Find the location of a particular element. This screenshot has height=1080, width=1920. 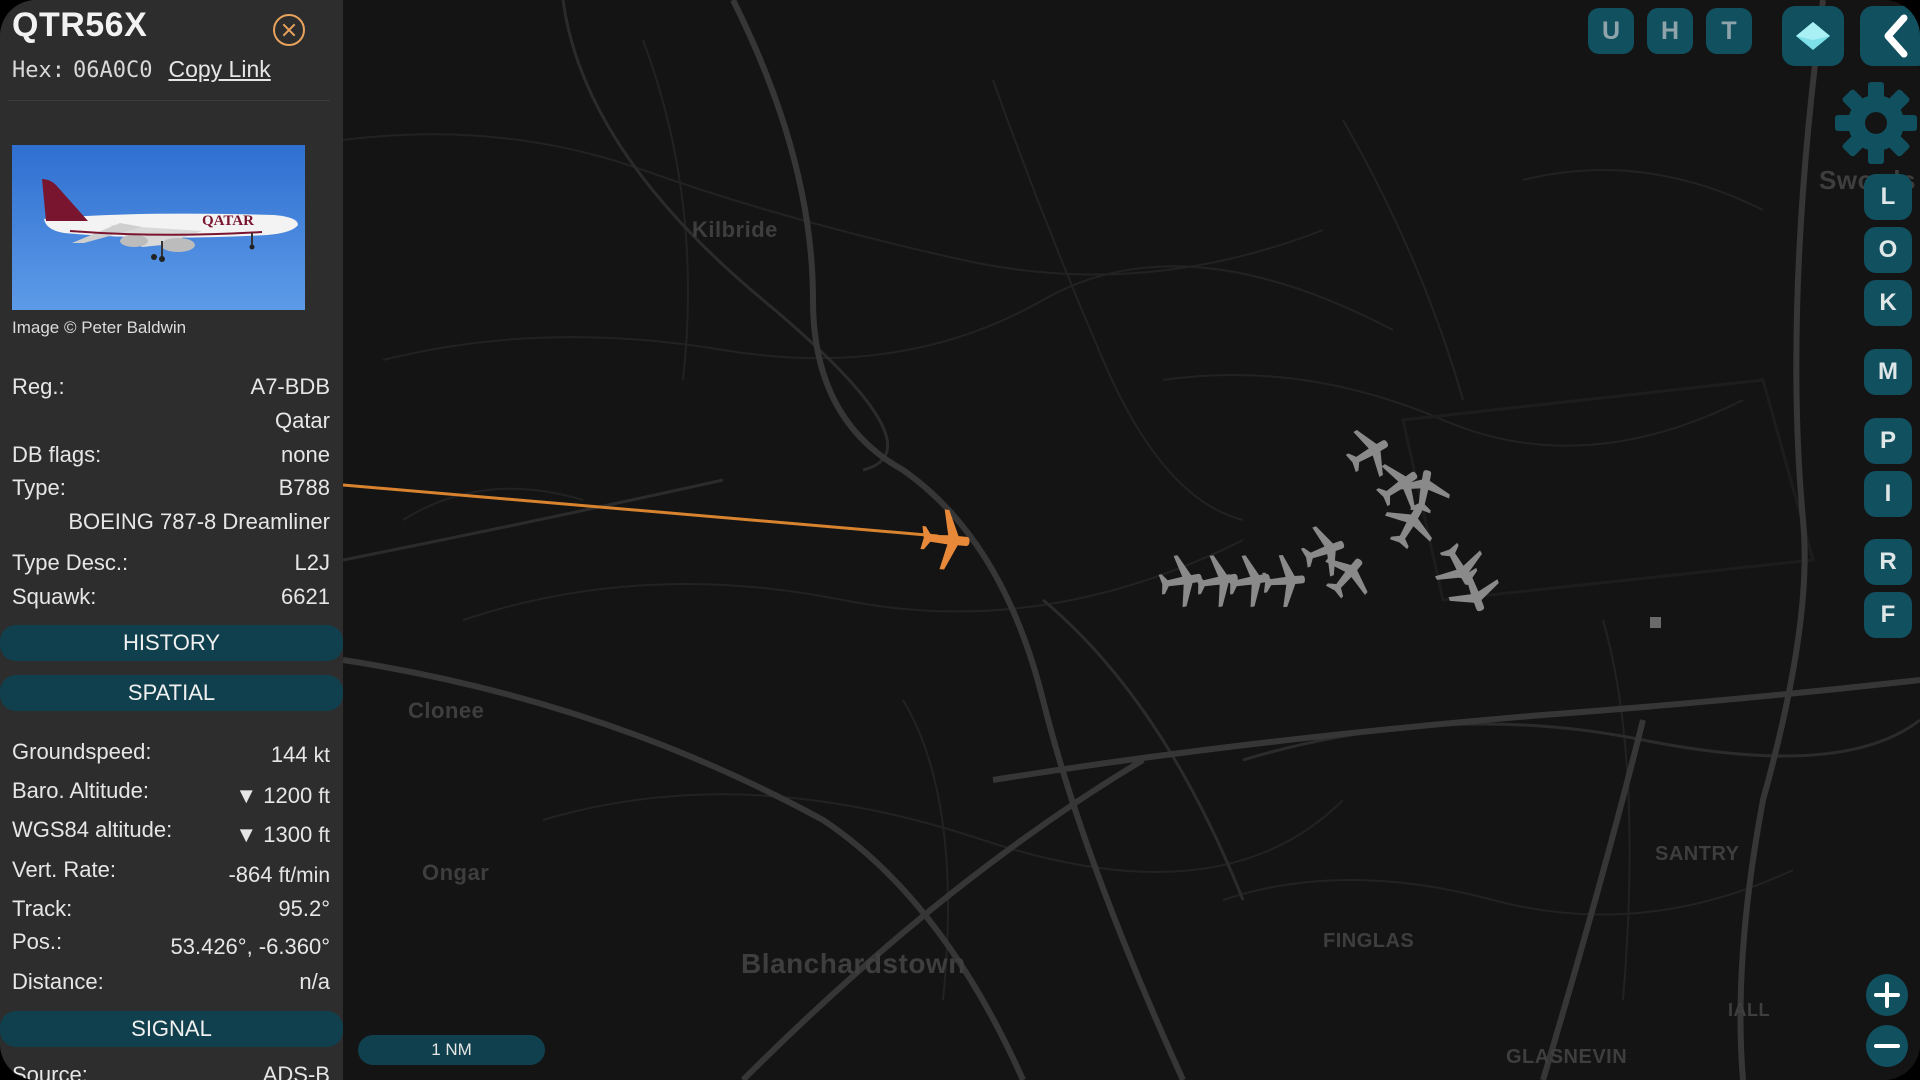

type-value: B788 is located at coordinates (304, 487).